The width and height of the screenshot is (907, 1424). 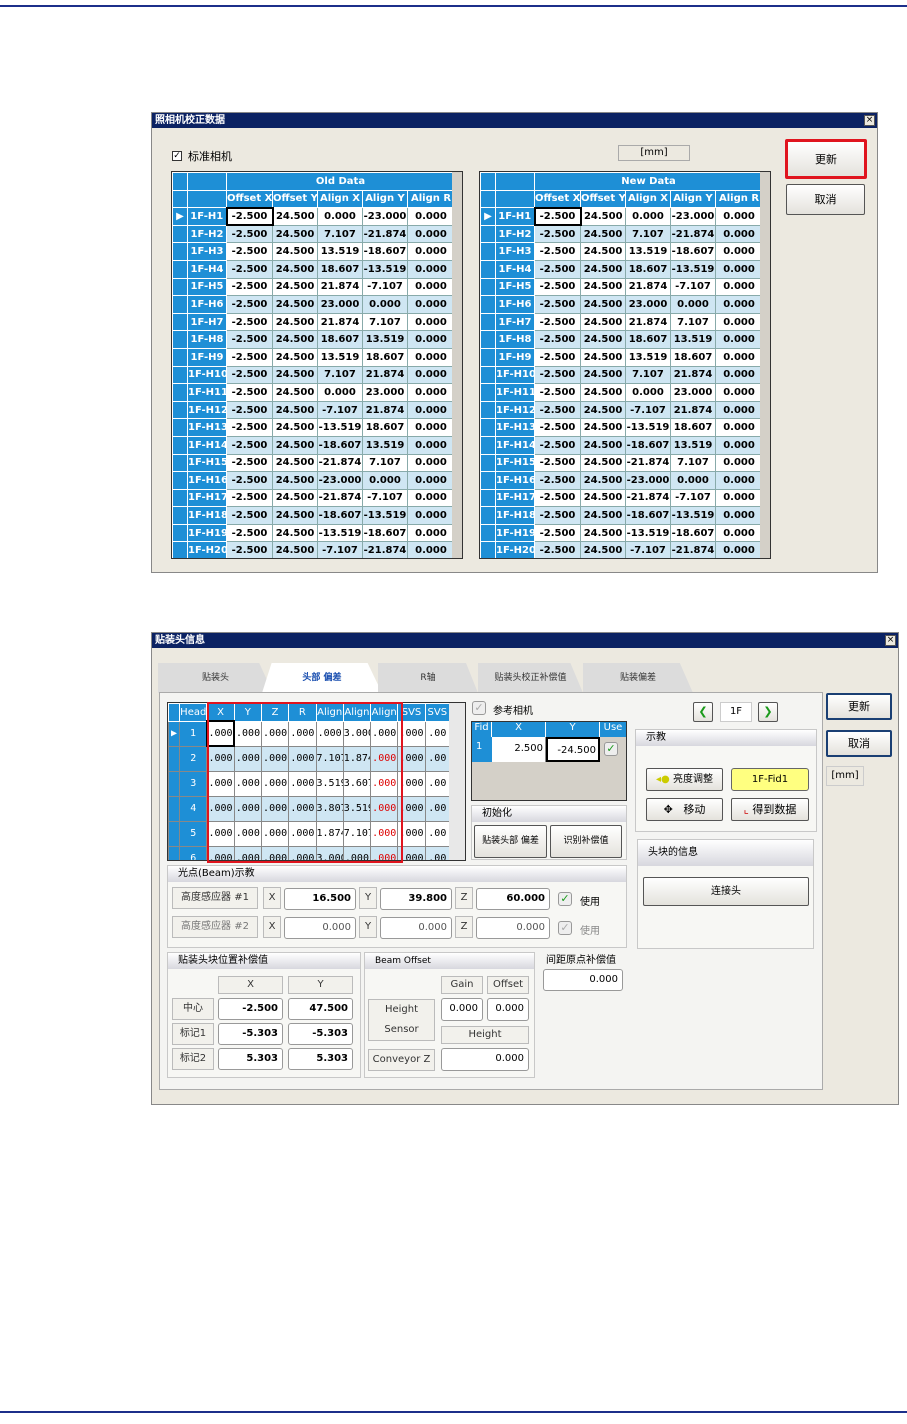 I want to click on column-header: Align X, so click(x=648, y=199).